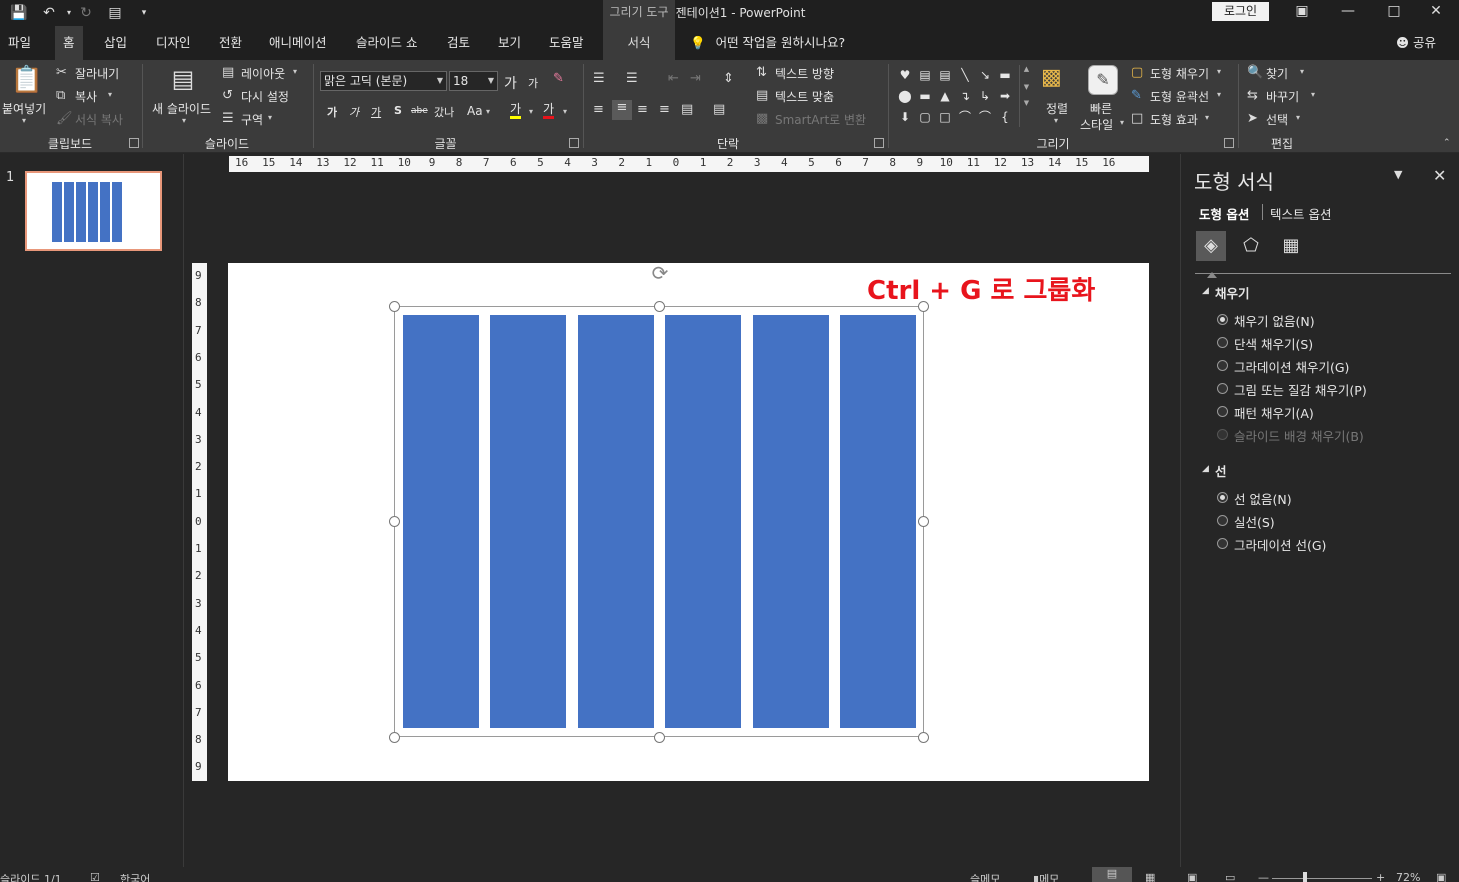  I want to click on new-slide-dropdown-icon: ▾, so click(184, 120).